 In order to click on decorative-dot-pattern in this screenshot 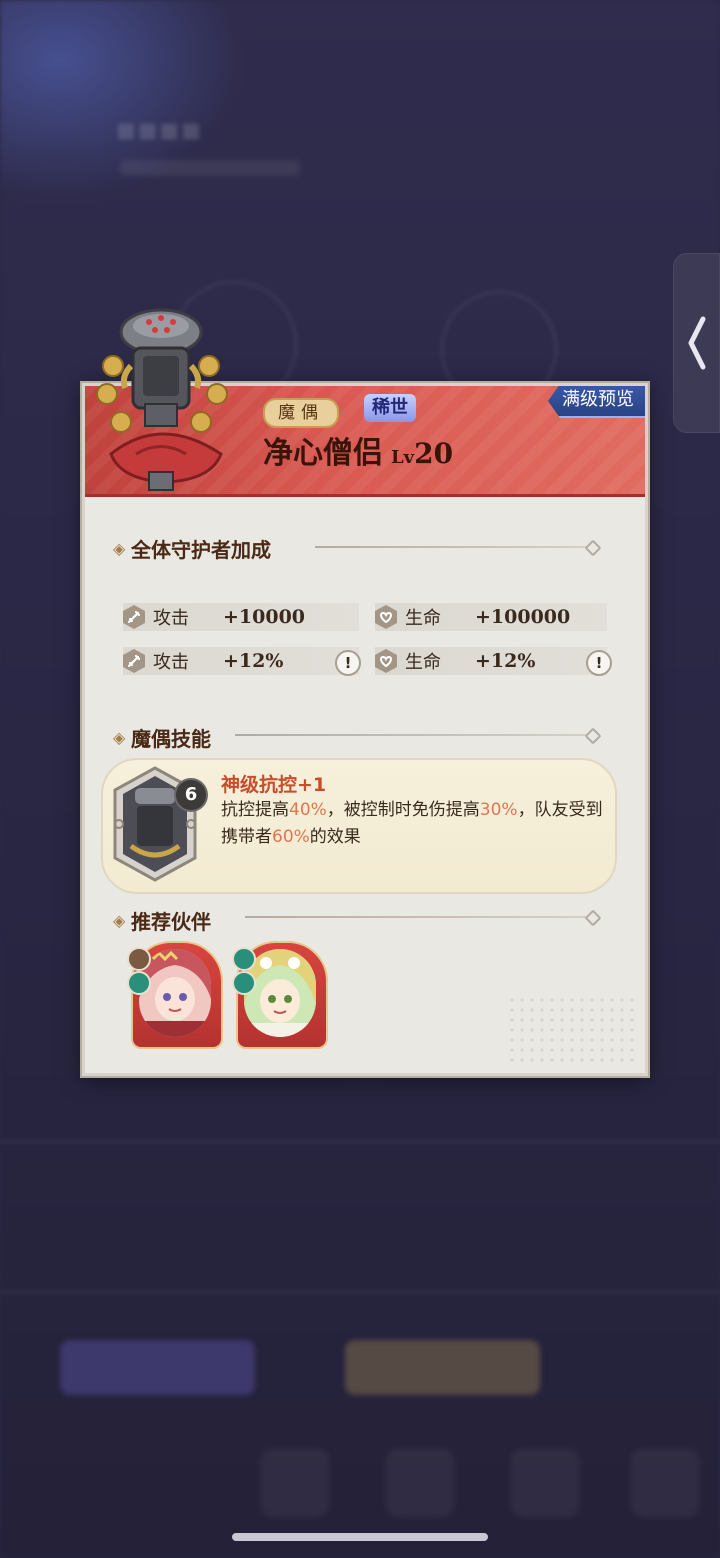, I will do `click(572, 1030)`.